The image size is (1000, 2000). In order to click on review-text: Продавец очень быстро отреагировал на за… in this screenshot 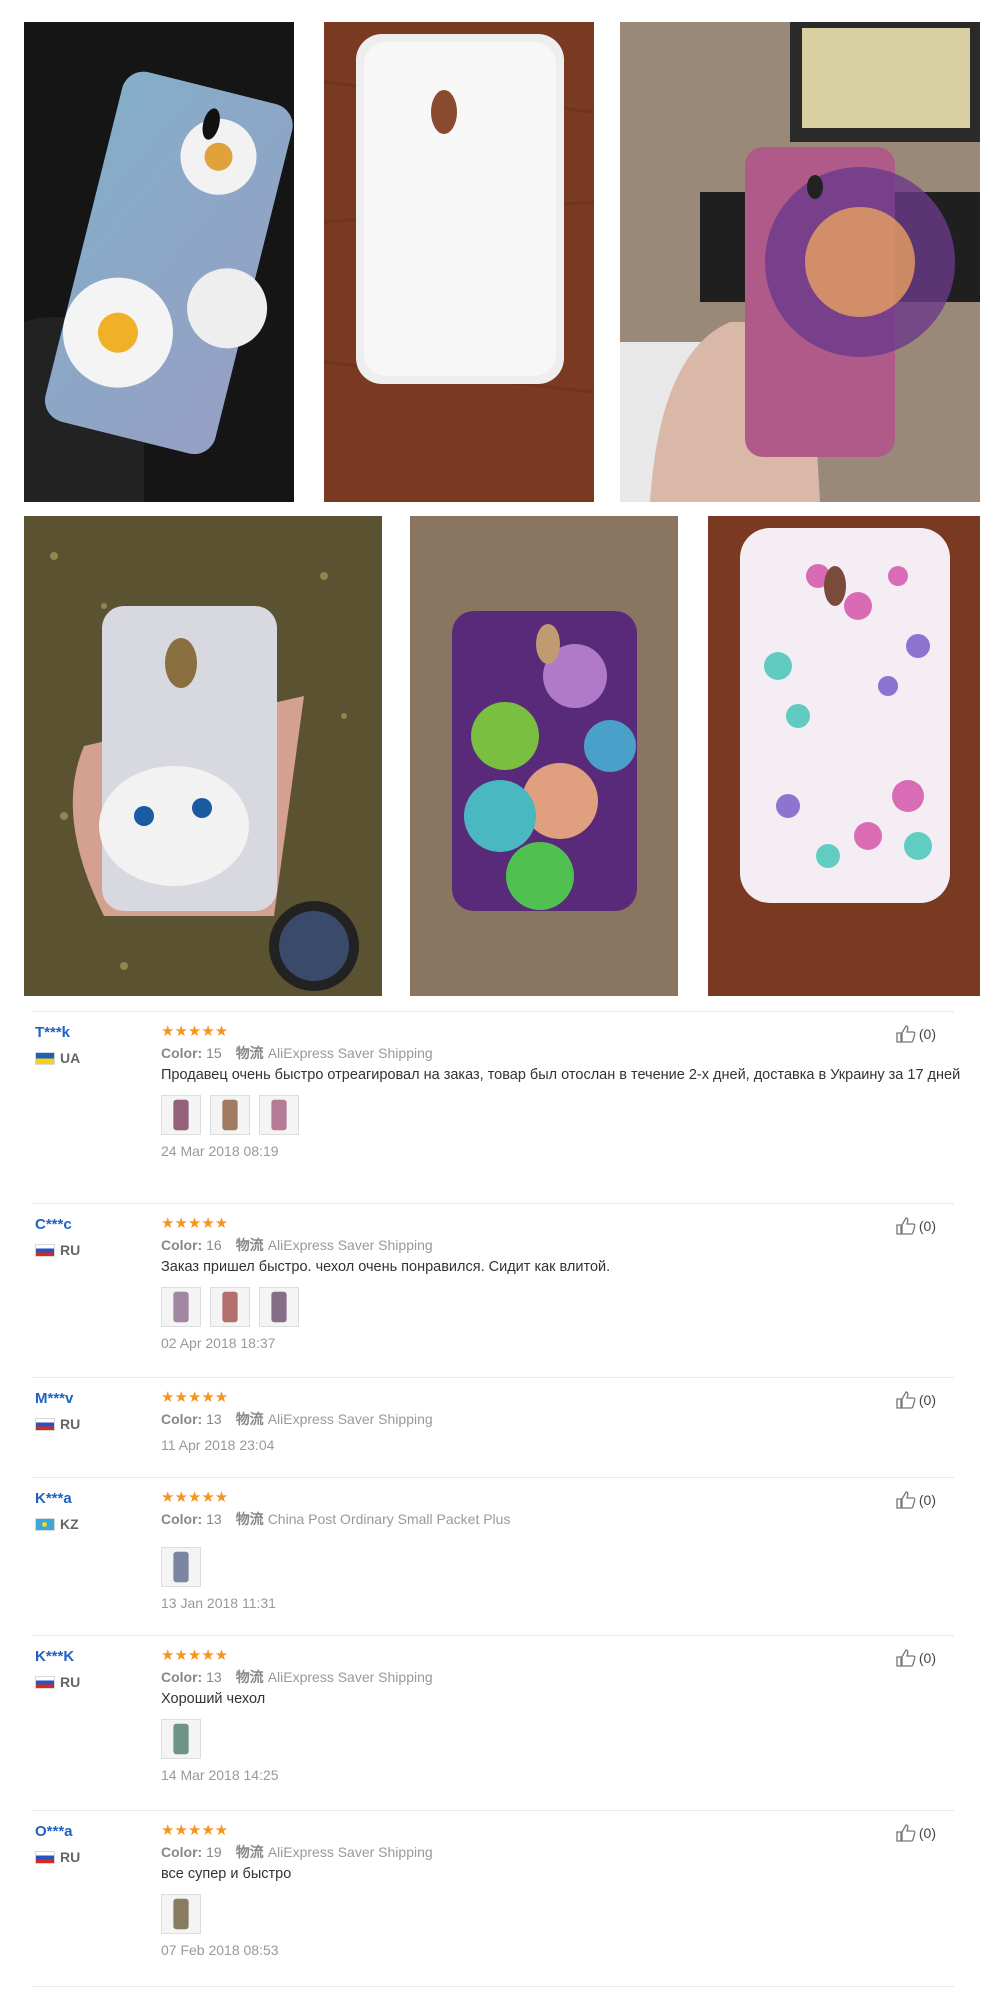, I will do `click(561, 1075)`.